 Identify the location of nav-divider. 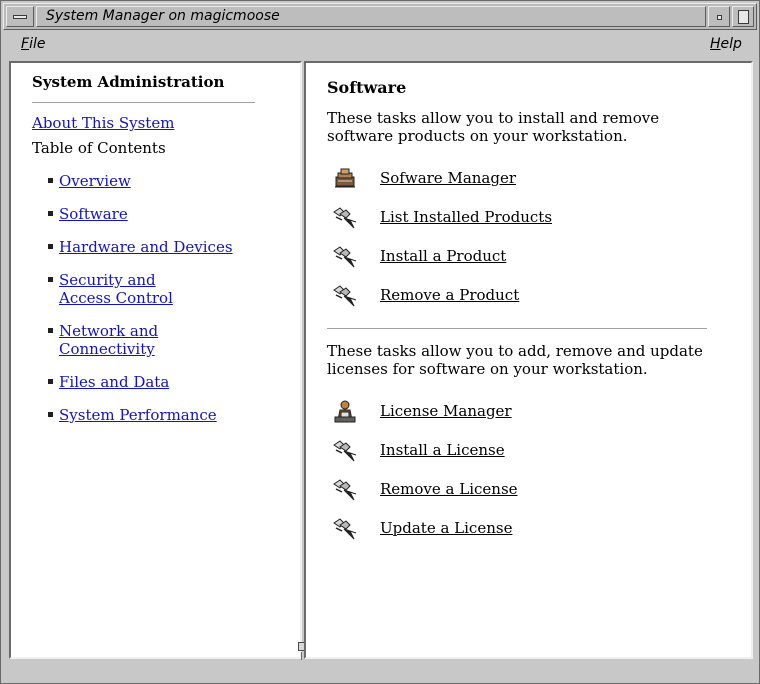
(143, 102).